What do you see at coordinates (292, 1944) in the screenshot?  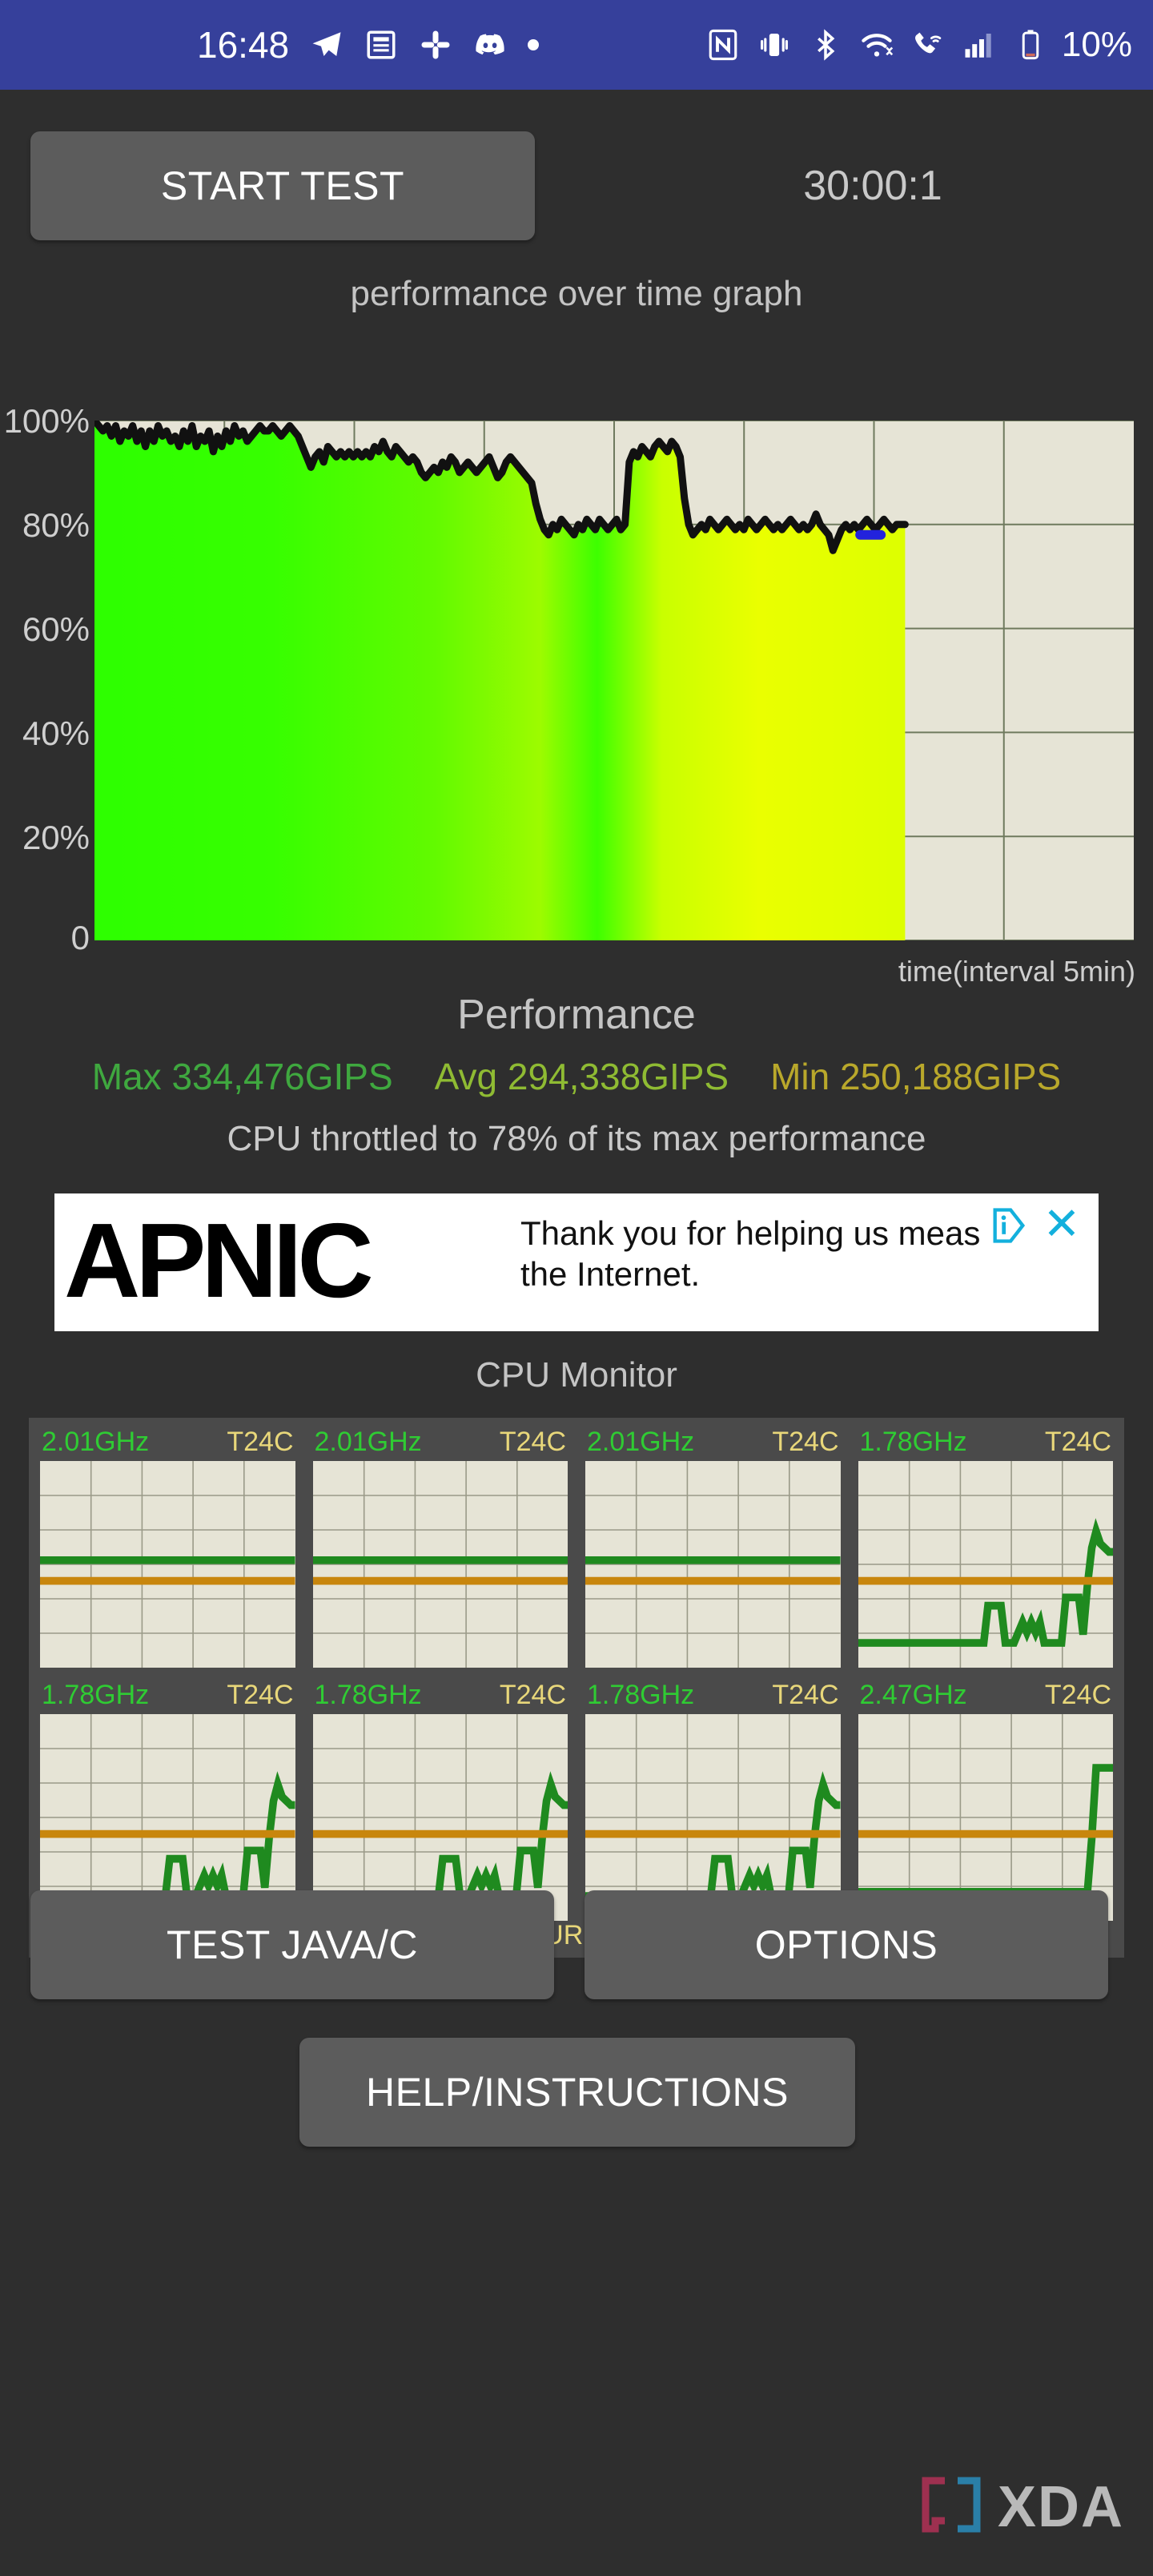 I see `test-java-c-button: TEST JAVA/C` at bounding box center [292, 1944].